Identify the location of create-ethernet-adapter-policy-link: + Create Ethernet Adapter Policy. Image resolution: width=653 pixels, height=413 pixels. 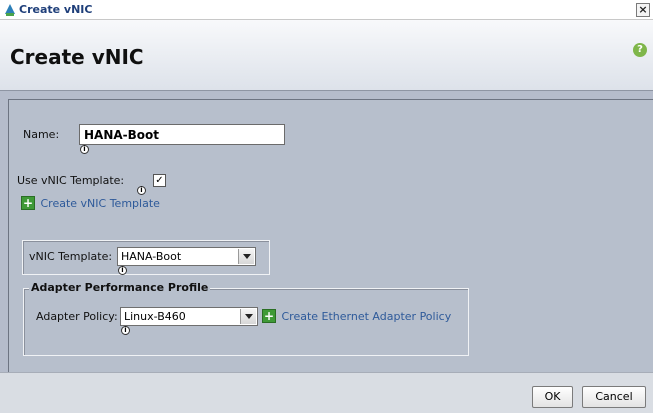
(356, 317).